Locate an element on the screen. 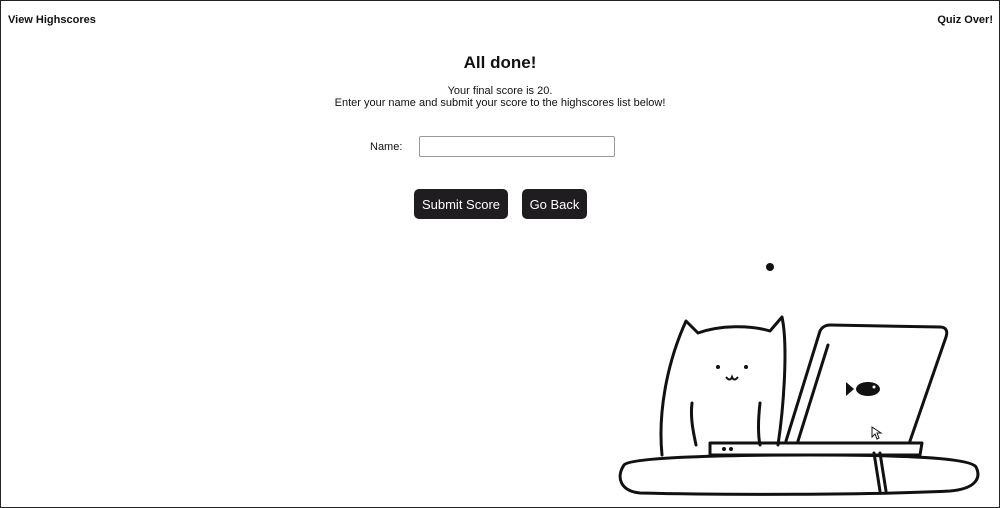  name-label: Name: is located at coordinates (386, 147).